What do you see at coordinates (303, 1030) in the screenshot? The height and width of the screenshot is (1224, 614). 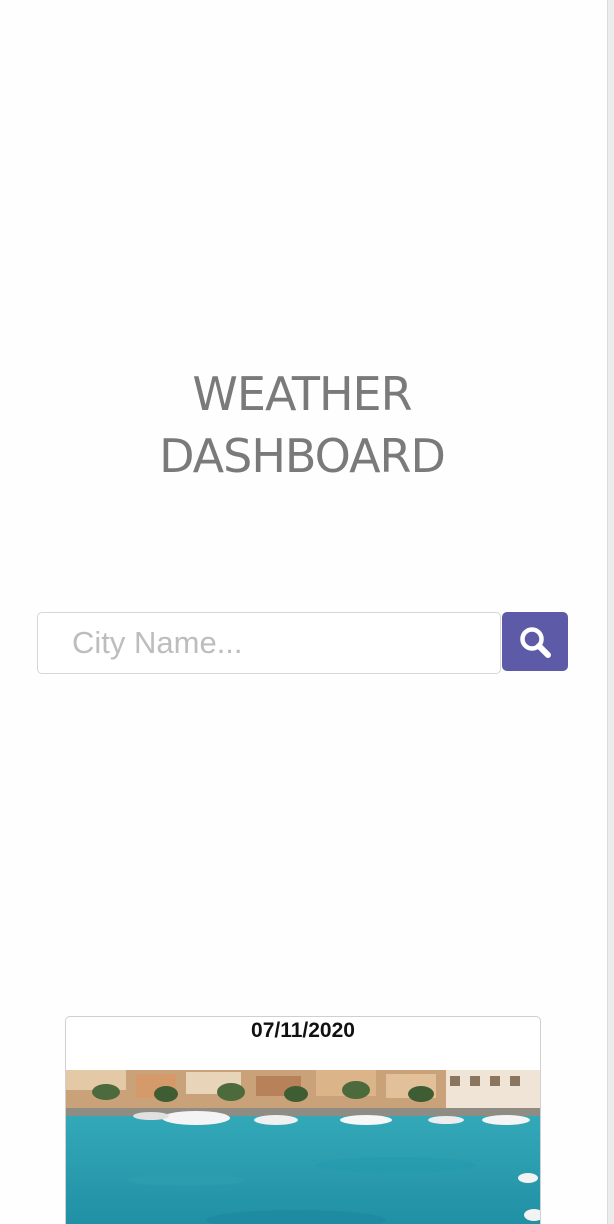 I see `forecast-date: 07/11/2020` at bounding box center [303, 1030].